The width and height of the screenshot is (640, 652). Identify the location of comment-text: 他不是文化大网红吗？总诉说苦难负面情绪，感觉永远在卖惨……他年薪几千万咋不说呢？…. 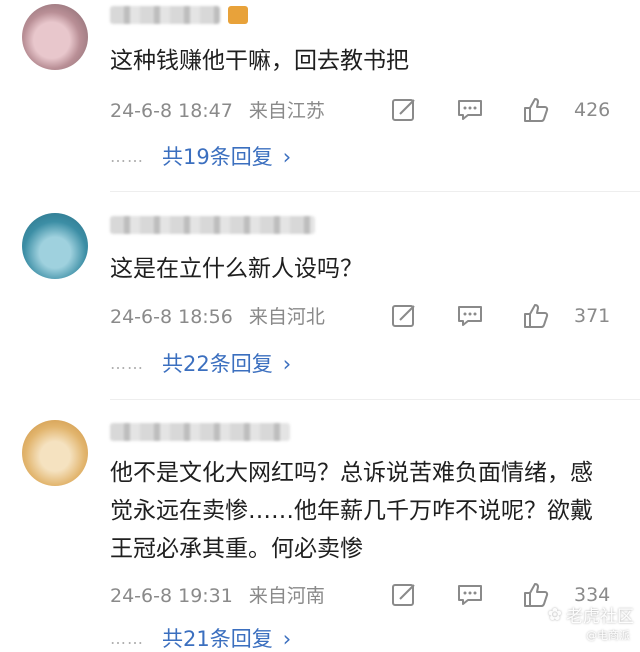
(351, 511).